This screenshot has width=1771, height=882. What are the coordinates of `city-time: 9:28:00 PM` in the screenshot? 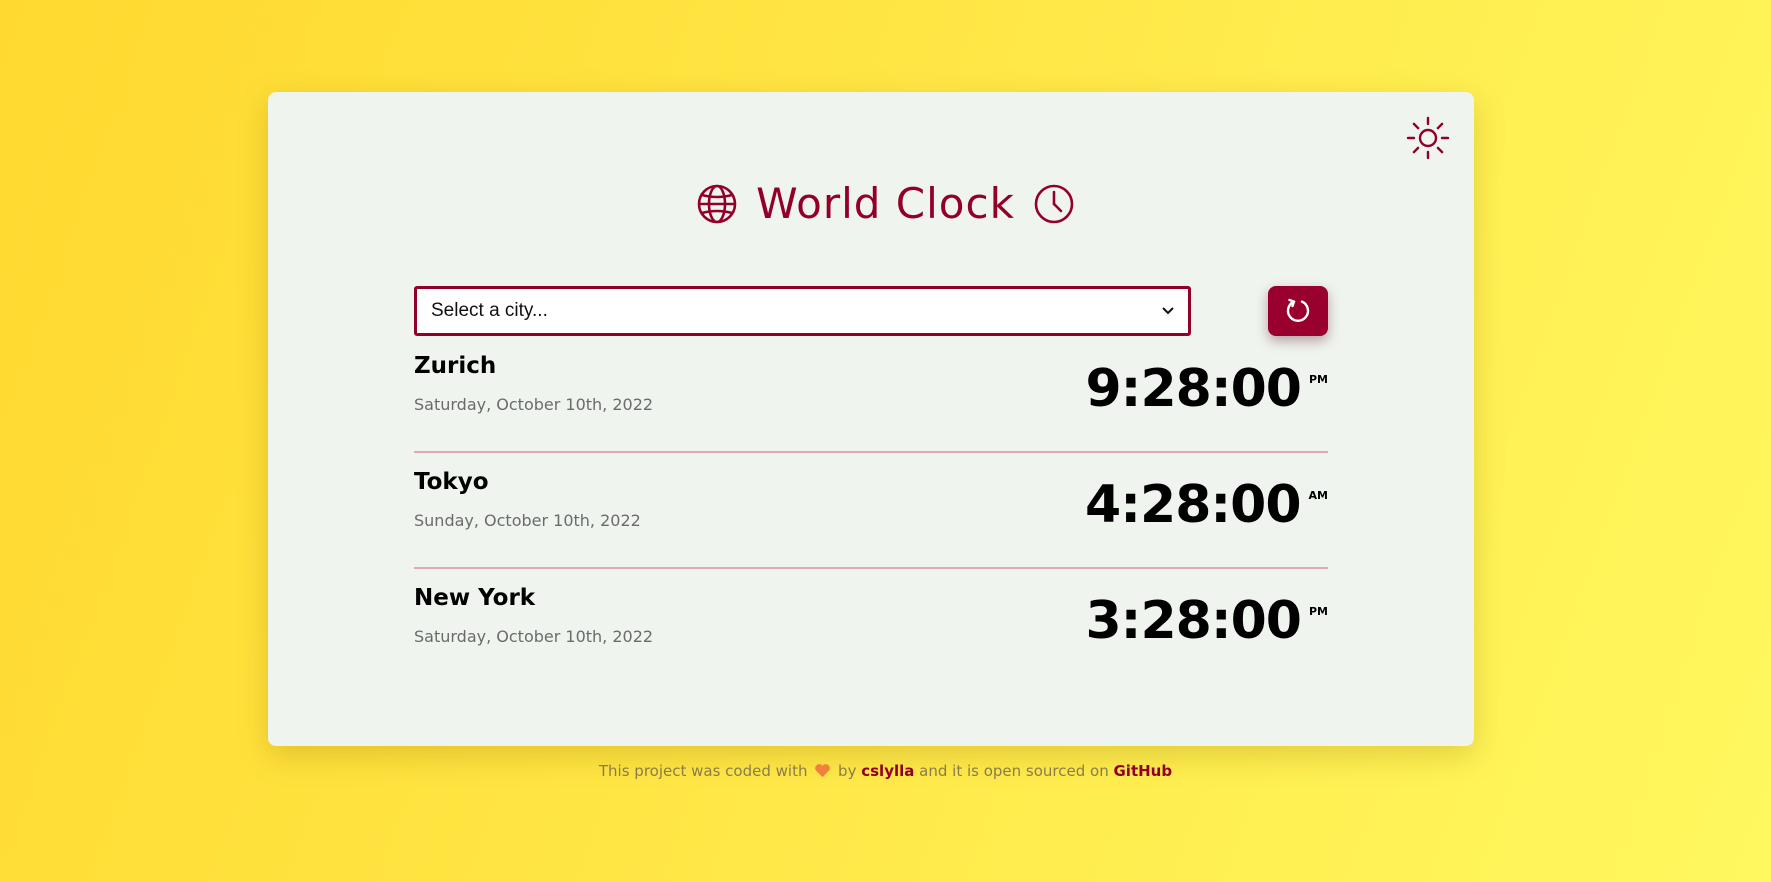 It's located at (1206, 389).